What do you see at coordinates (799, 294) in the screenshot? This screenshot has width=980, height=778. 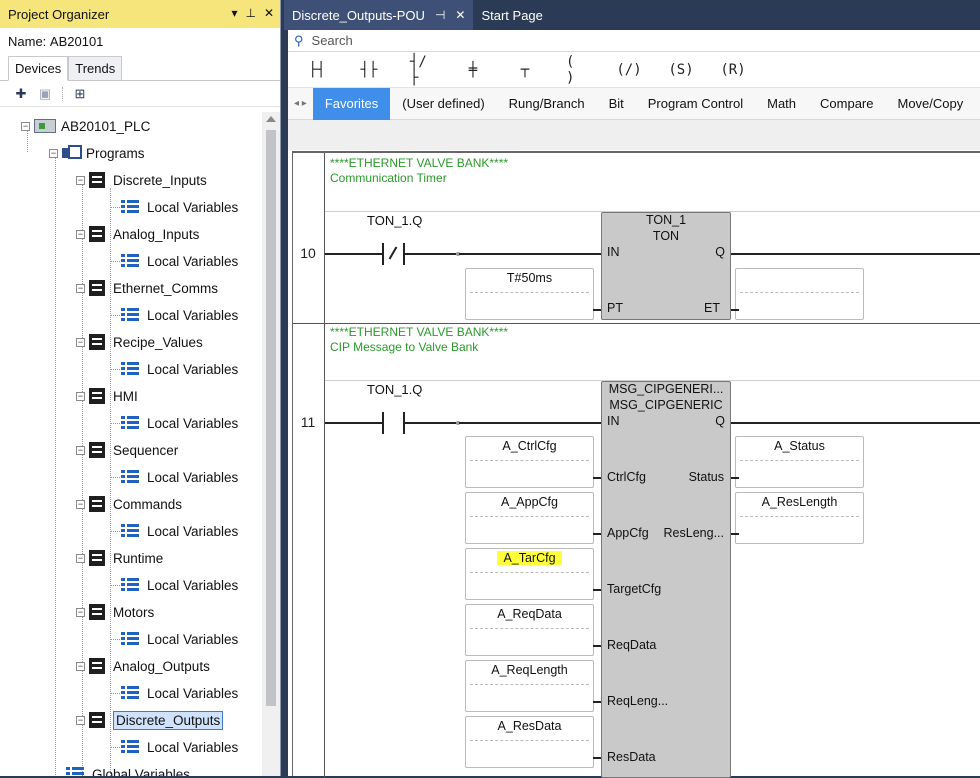 I see `et-output-box` at bounding box center [799, 294].